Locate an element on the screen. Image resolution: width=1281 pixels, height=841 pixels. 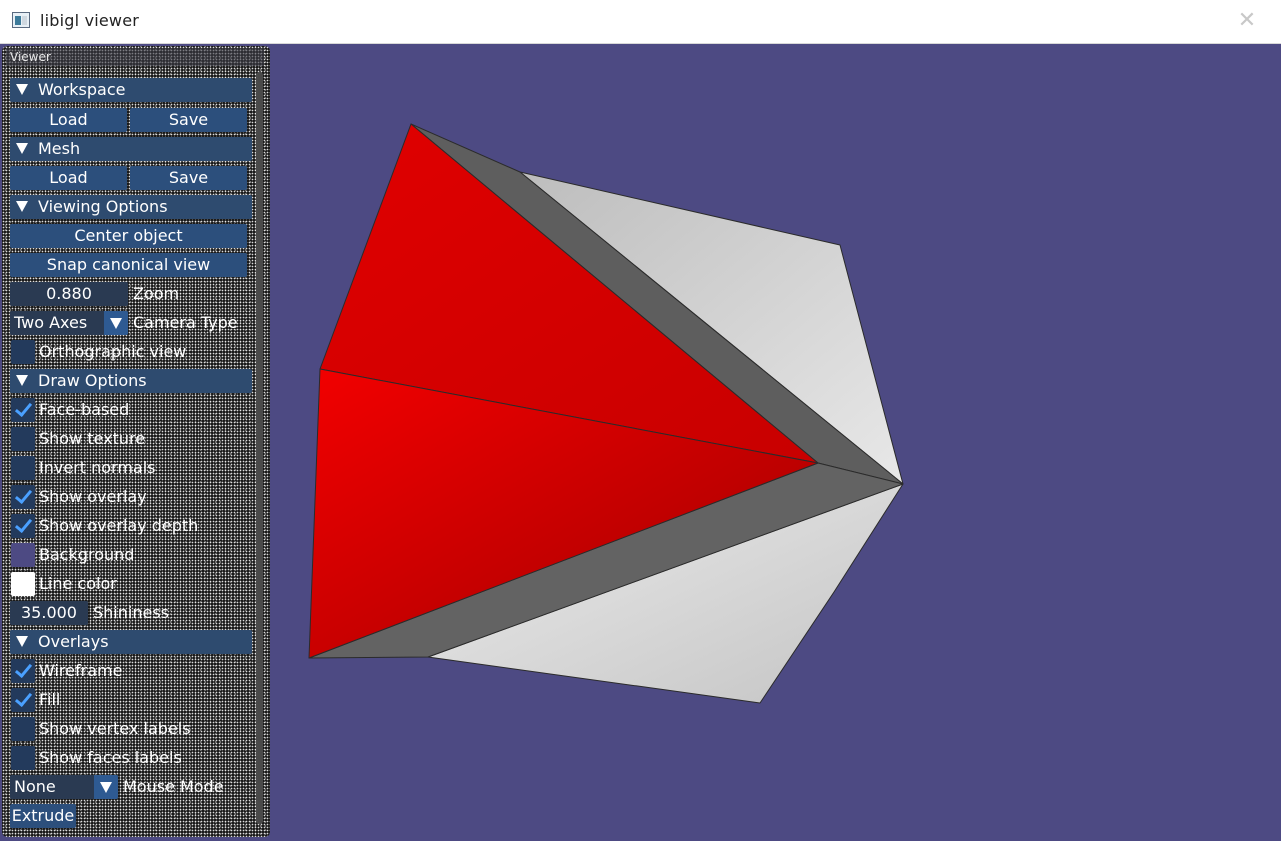
show-texture-checkbox is located at coordinates (23, 439).